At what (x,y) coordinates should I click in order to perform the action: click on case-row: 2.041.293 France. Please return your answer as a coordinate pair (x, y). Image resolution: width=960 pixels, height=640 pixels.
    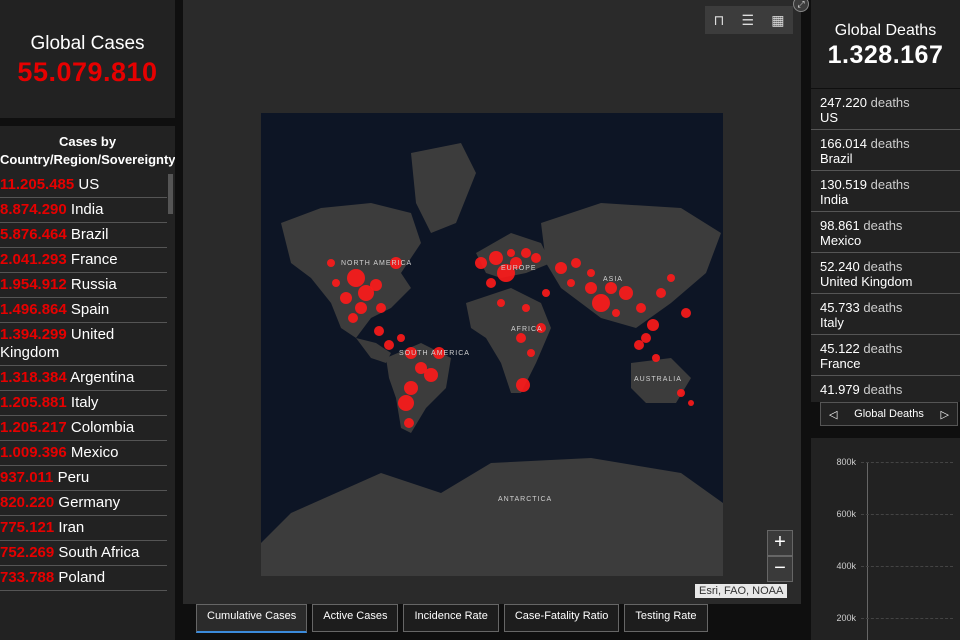
    Looking at the image, I should click on (83, 260).